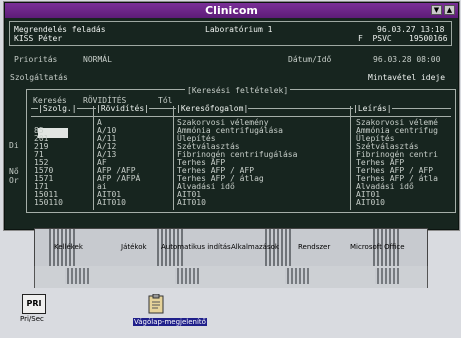 The height and width of the screenshot is (338, 461). Describe the element at coordinates (411, 29) in the screenshot. I see `header-datetime: 96.03.27 13:18` at that location.